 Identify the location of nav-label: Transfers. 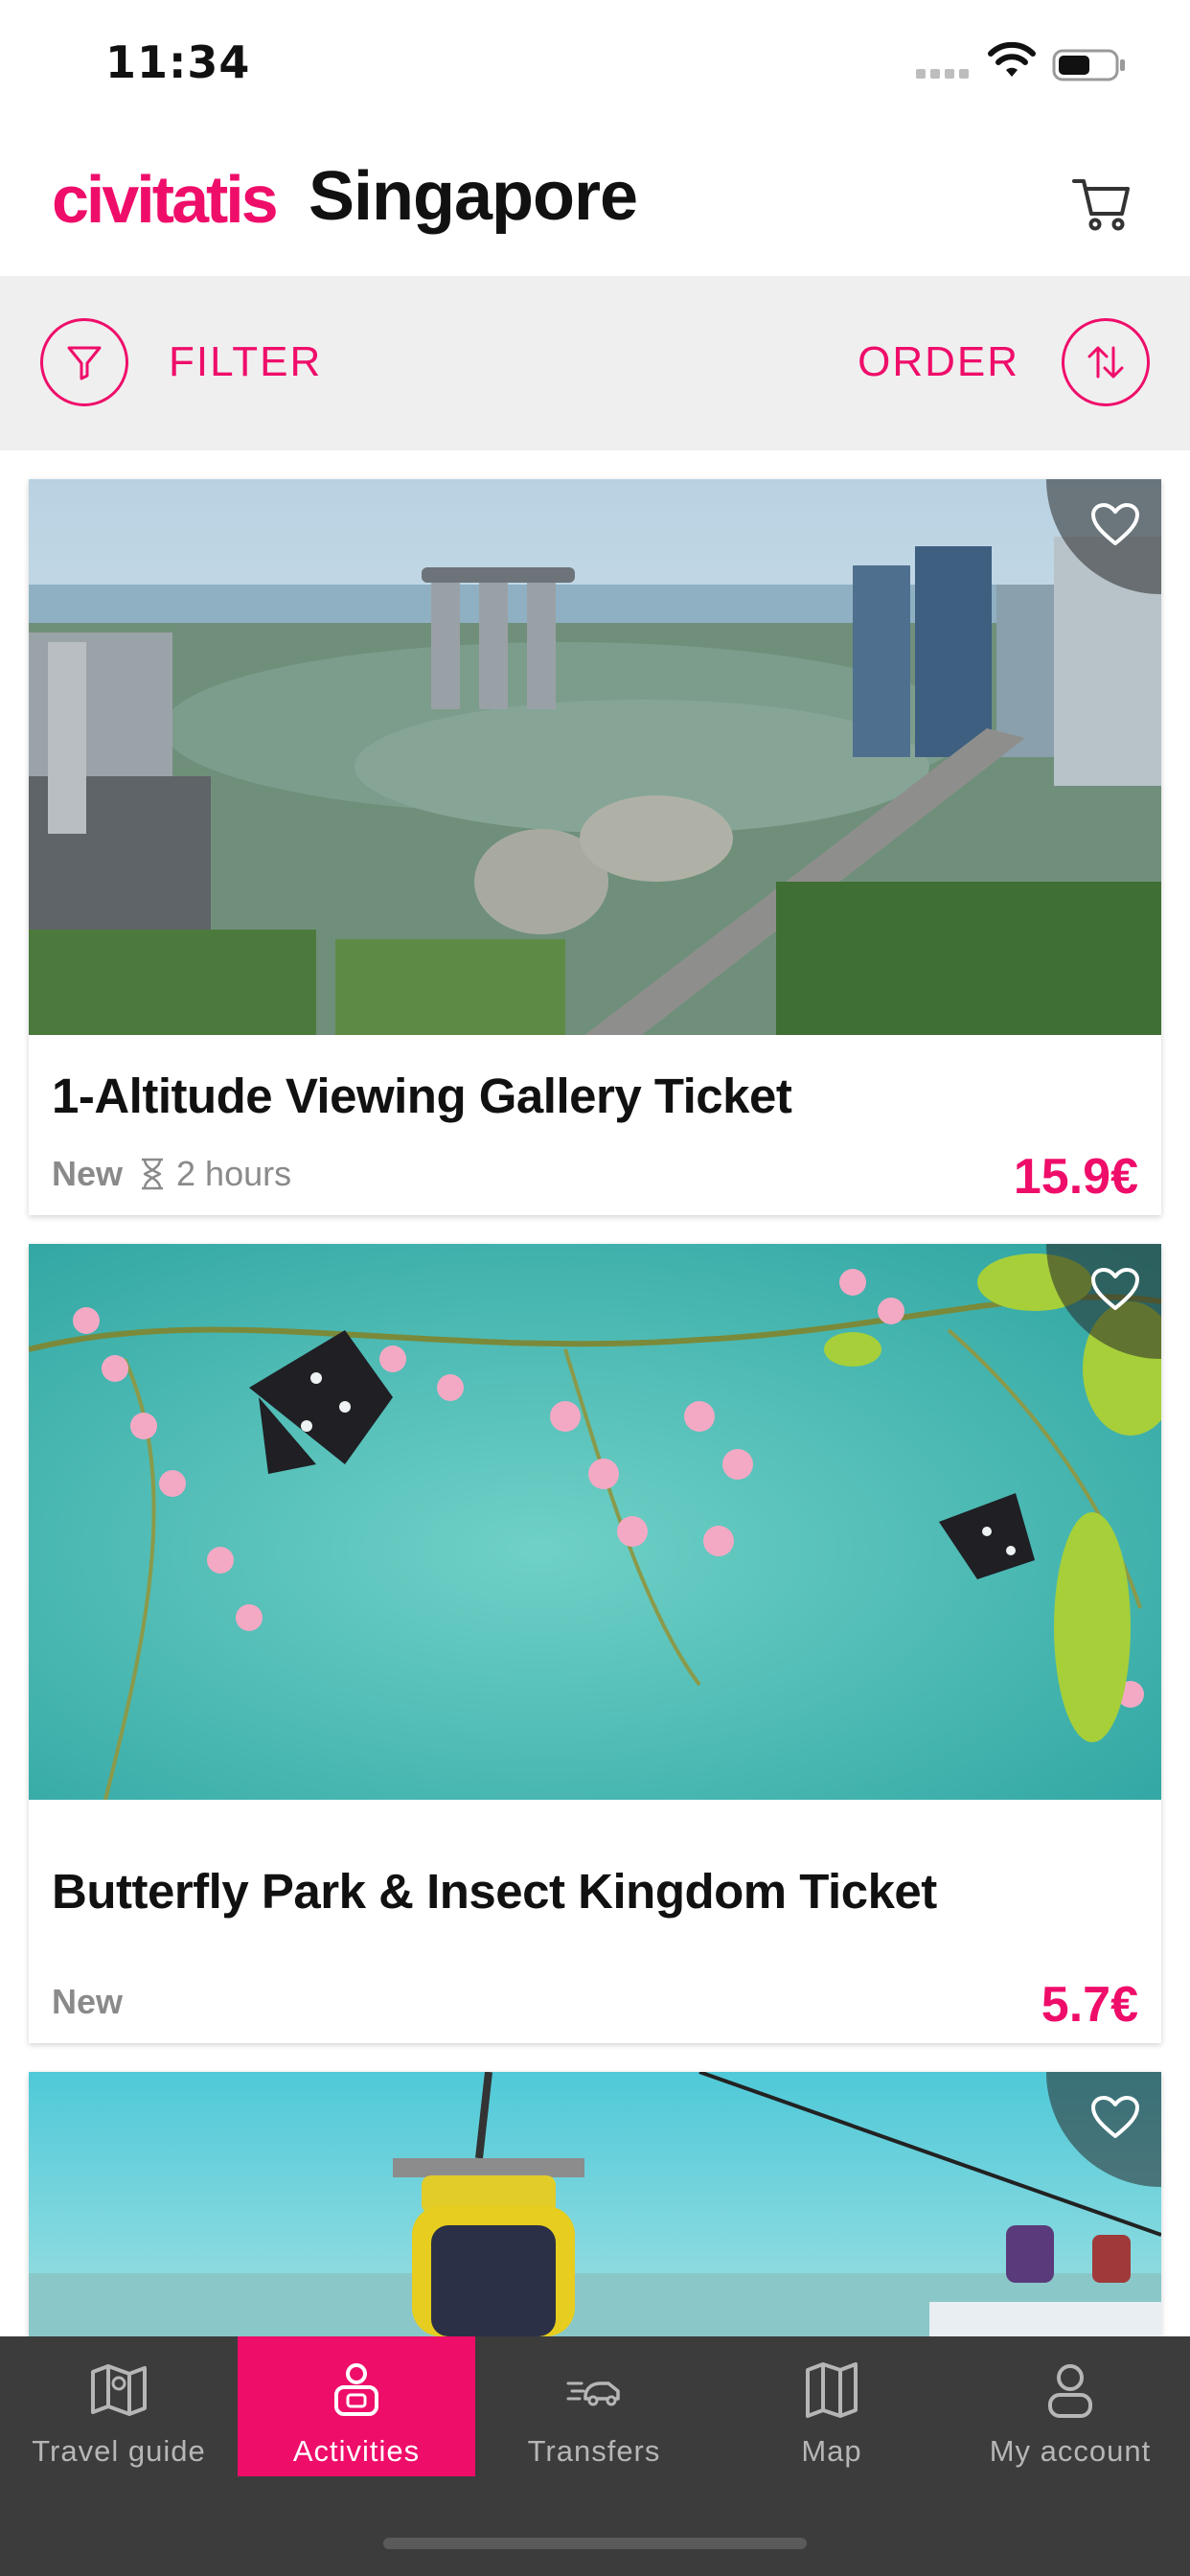
(594, 2451).